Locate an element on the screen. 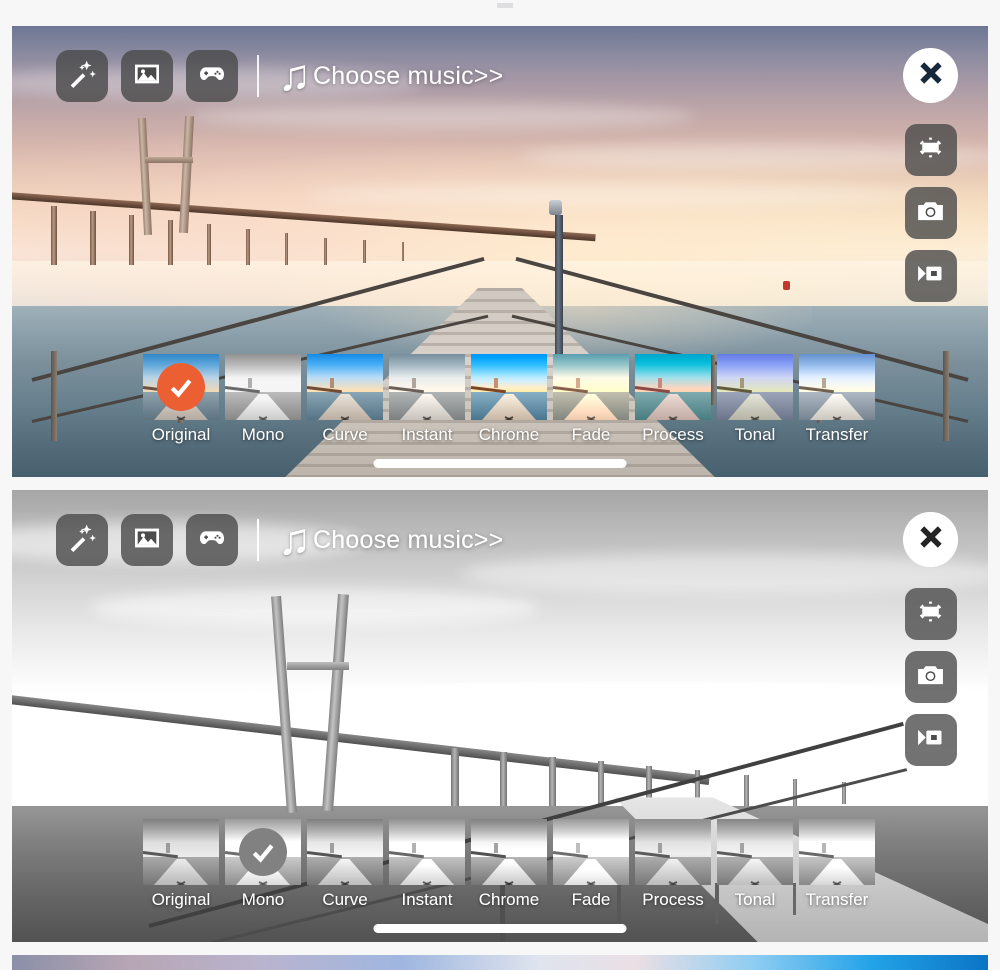  filter-label: Transfer is located at coordinates (837, 899).